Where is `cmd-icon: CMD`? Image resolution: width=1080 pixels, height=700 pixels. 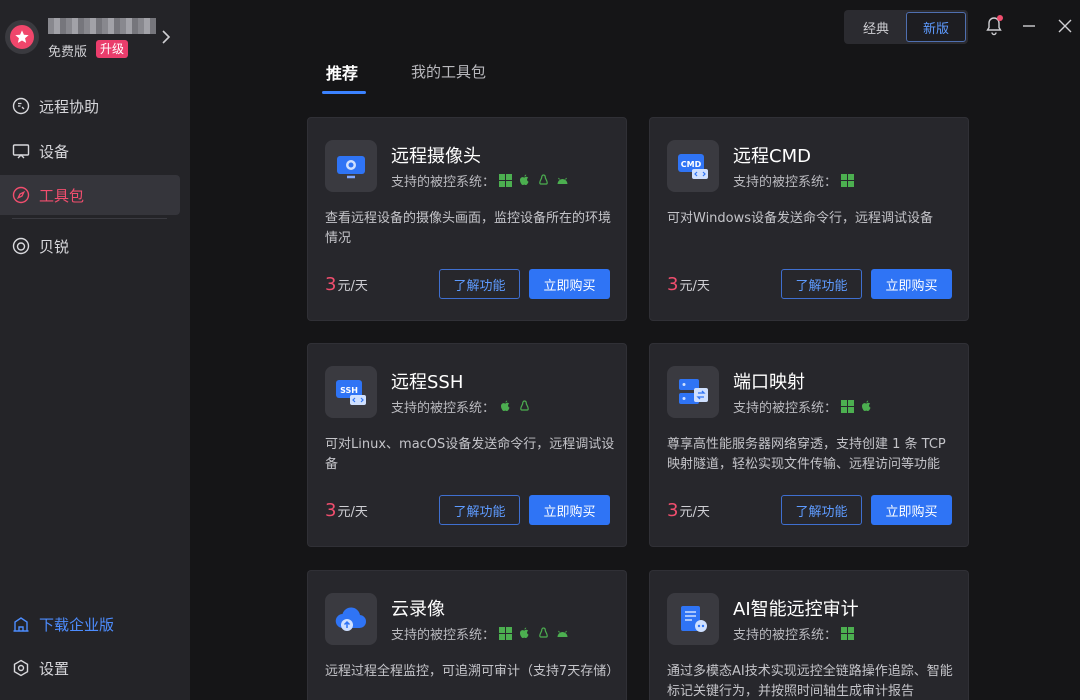
cmd-icon: CMD is located at coordinates (693, 166).